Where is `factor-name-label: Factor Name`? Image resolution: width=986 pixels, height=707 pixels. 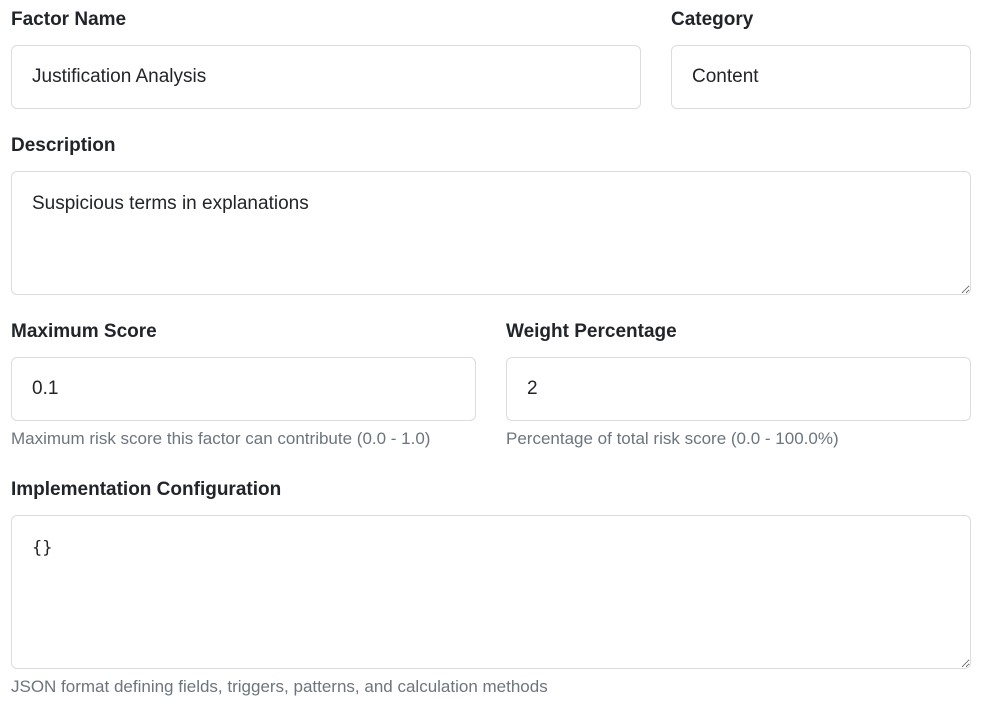
factor-name-label: Factor Name is located at coordinates (69, 19).